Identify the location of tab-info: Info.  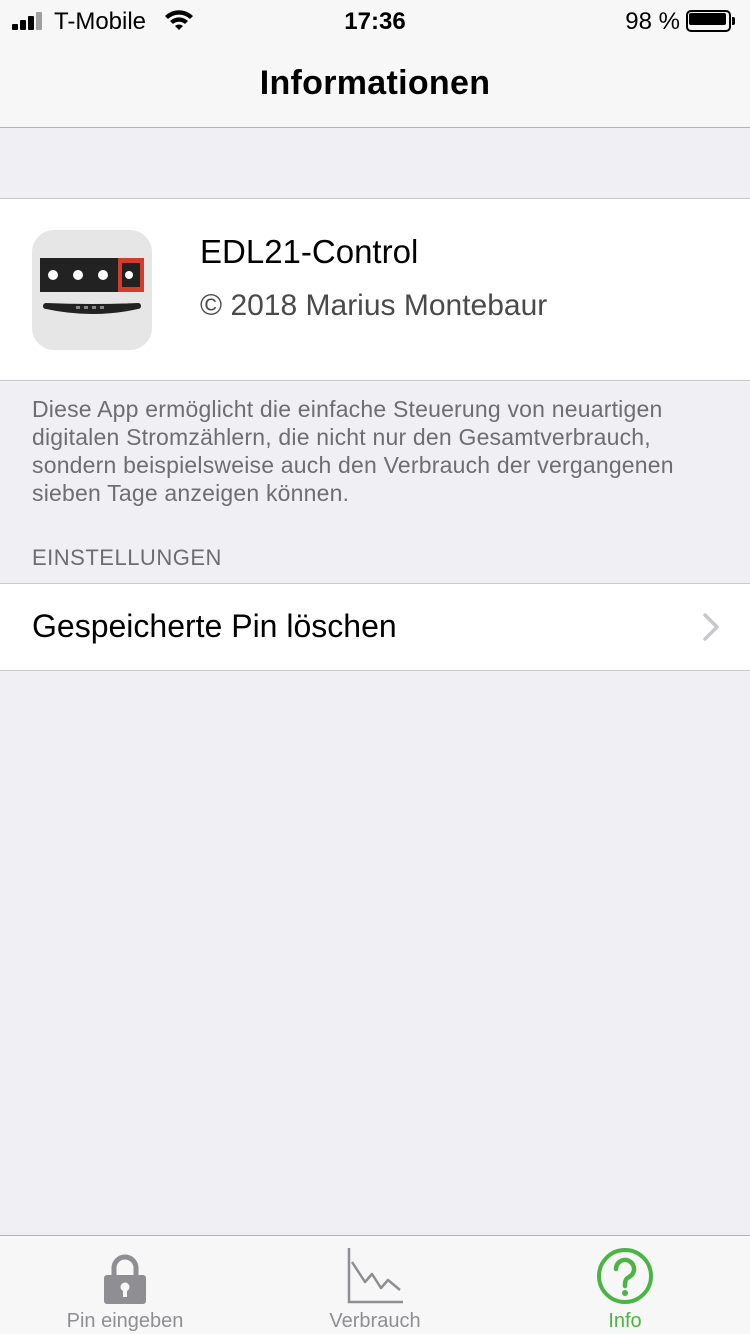
(625, 1285).